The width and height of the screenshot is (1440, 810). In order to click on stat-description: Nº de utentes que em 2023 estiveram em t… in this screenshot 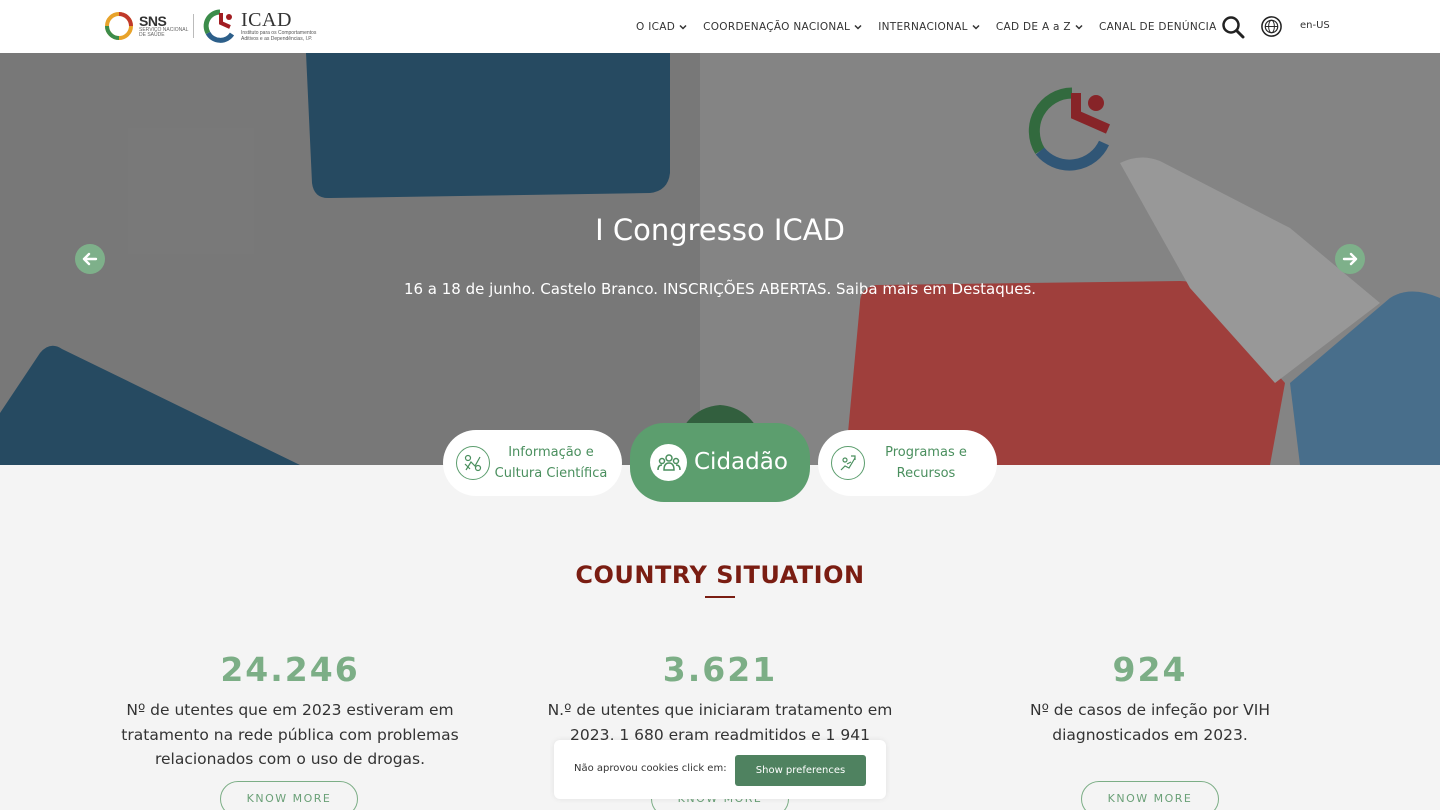, I will do `click(290, 734)`.